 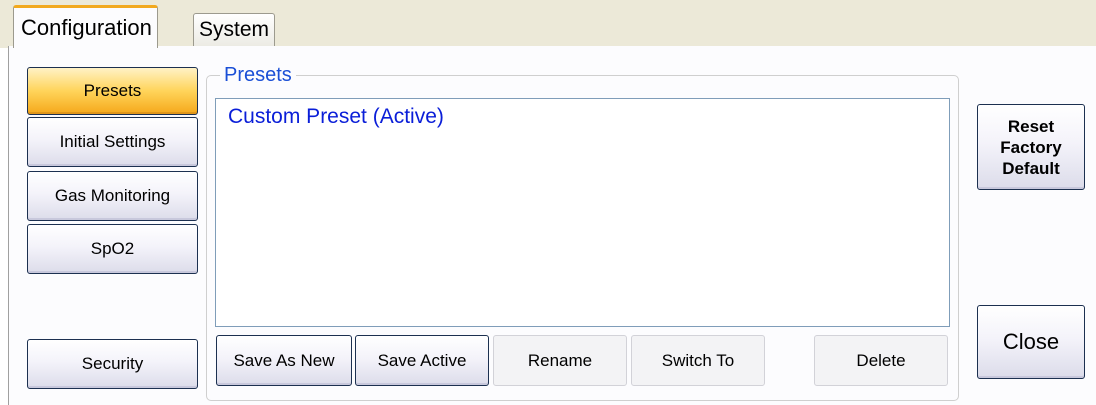 I want to click on save-active-button: Save Active, so click(x=422, y=360).